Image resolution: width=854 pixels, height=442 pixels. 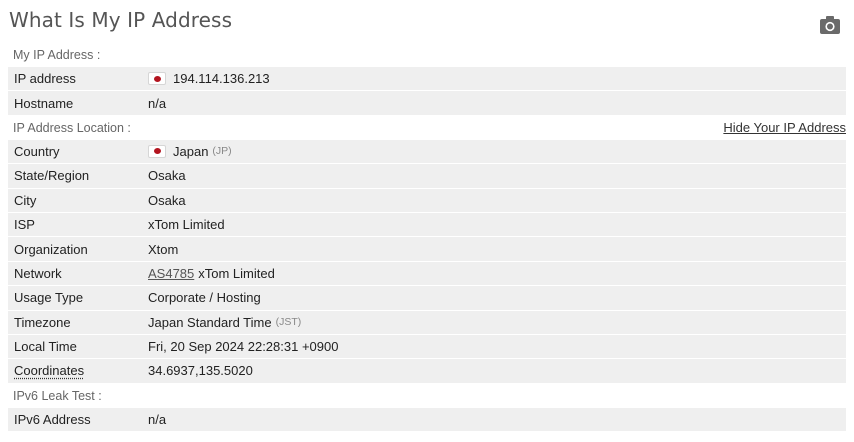 I want to click on state-value: Osaka, so click(x=167, y=176).